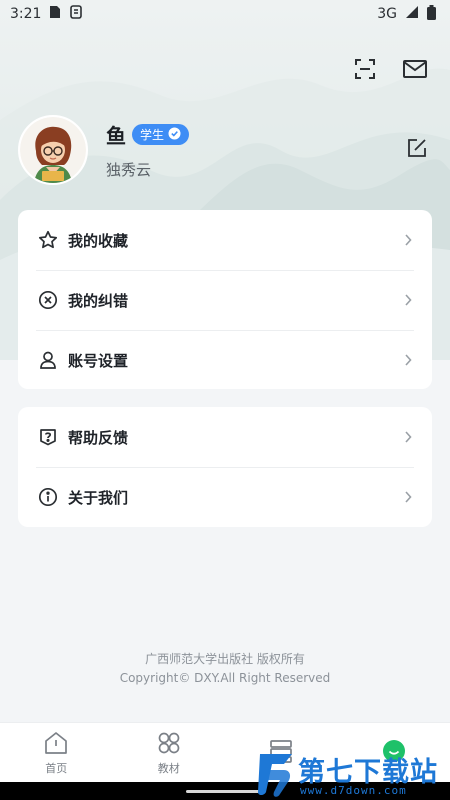 This screenshot has width=450, height=800. I want to click on signal-icon, so click(412, 14).